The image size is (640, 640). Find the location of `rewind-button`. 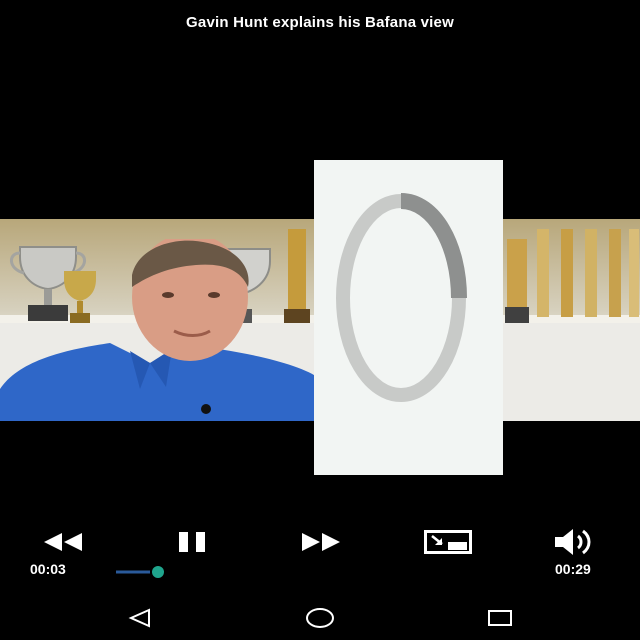

rewind-button is located at coordinates (63, 542).